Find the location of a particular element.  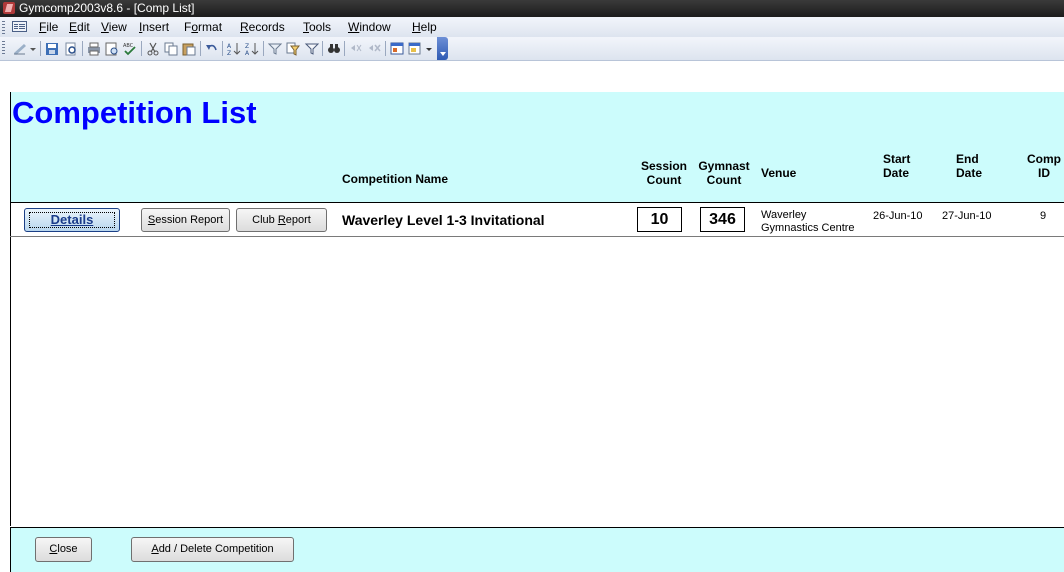

database-window-icon is located at coordinates (397, 48).